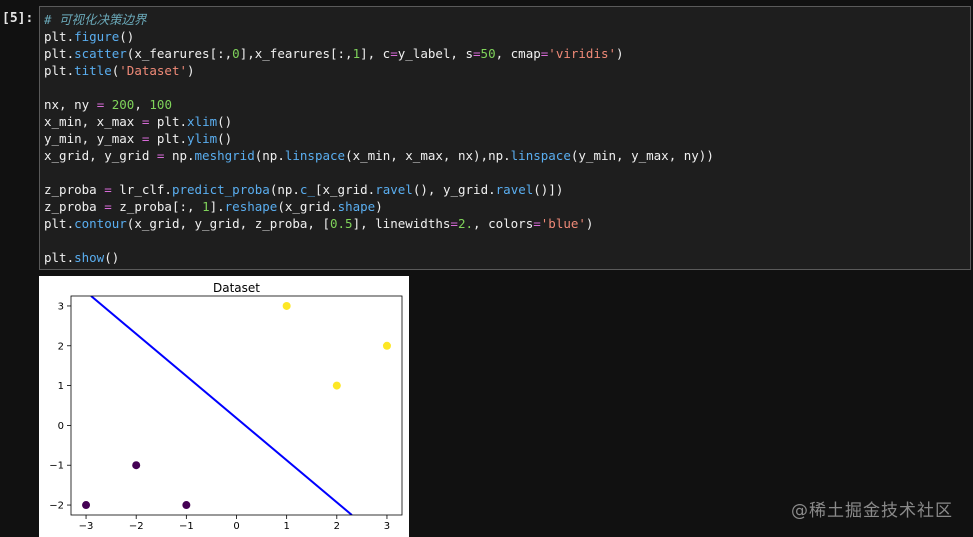 The width and height of the screenshot is (973, 537). Describe the element at coordinates (157, 206) in the screenshot. I see `code-token: z_proba[:,` at that location.